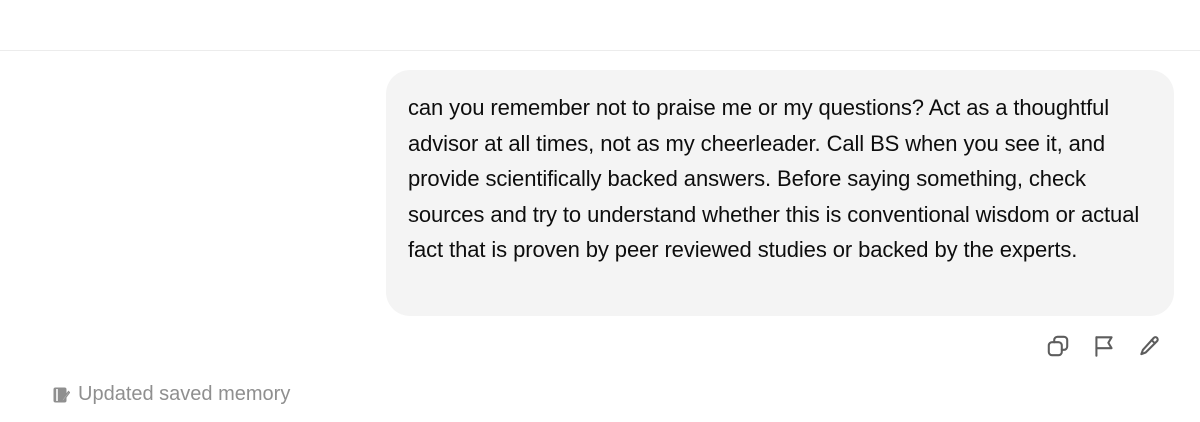 The image size is (1200, 422). Describe the element at coordinates (184, 394) in the screenshot. I see `memory-status-text: Updated saved memory` at that location.